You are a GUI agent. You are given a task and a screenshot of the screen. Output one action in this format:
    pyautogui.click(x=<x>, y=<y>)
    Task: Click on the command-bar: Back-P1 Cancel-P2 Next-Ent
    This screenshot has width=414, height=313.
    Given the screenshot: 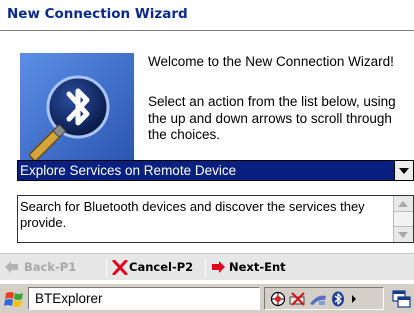 What is the action you would take?
    pyautogui.click(x=207, y=266)
    